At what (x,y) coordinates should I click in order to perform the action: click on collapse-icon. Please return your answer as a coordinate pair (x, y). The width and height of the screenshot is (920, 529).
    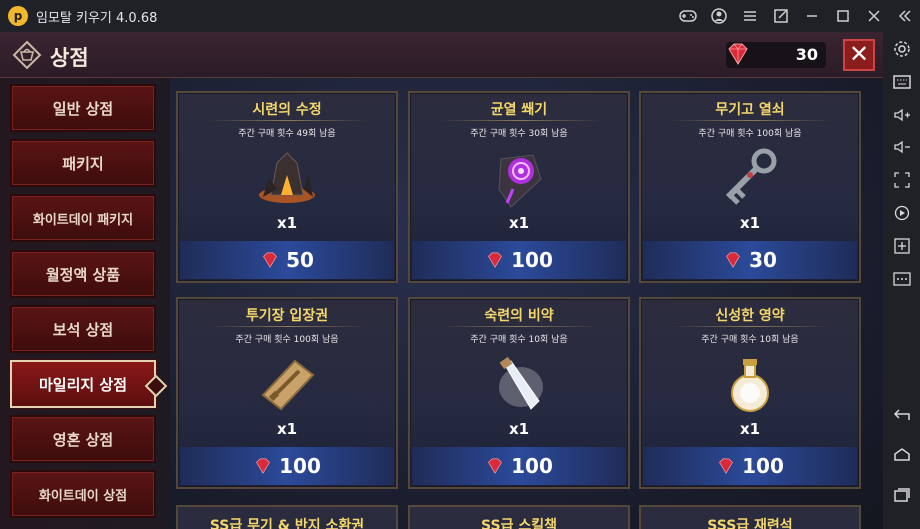
    Looking at the image, I should click on (904, 16).